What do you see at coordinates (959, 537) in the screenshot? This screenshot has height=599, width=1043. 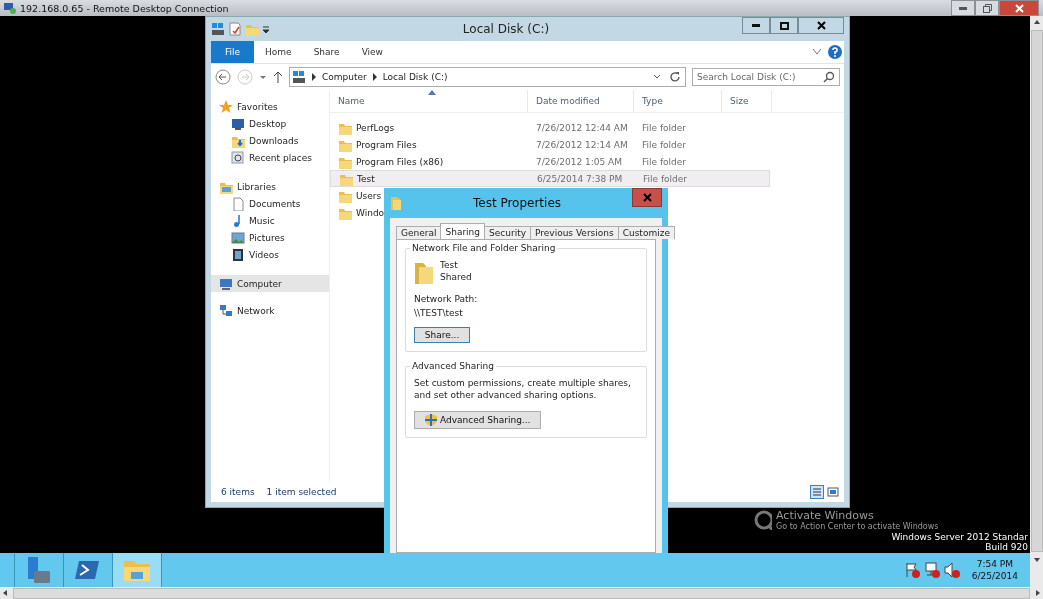 I see `edition-text: Windows Server 2012 Standar` at bounding box center [959, 537].